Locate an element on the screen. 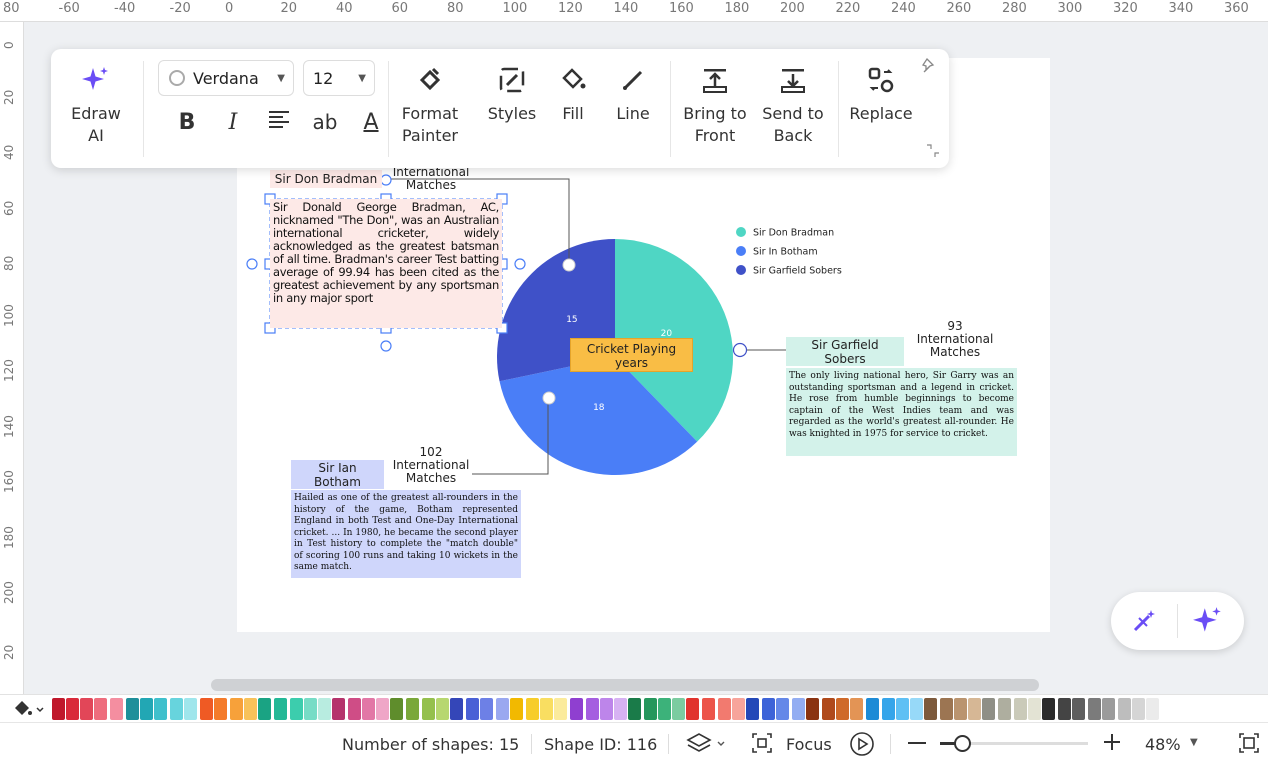 This screenshot has height=760, width=1268. magic-wand-button is located at coordinates (1144, 621).